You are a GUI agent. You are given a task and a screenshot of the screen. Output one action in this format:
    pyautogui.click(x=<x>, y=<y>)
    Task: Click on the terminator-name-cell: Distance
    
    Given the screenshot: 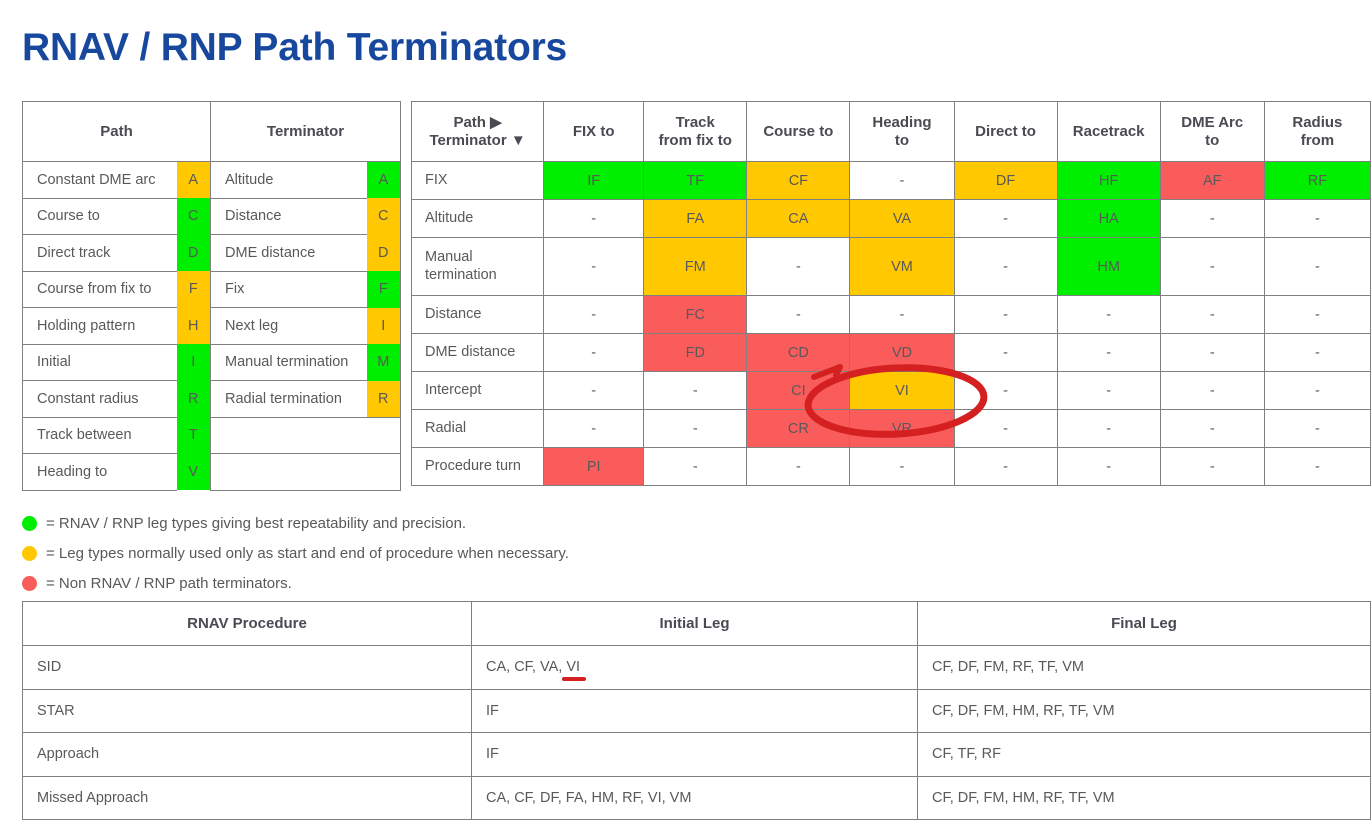 What is the action you would take?
    pyautogui.click(x=288, y=216)
    